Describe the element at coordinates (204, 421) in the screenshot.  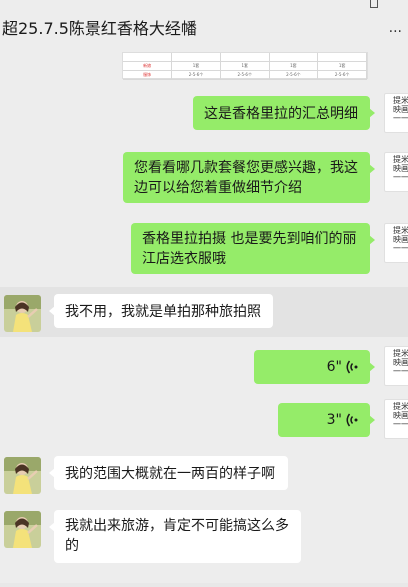
I see `message-row: 3" 提米 映画 一一` at that location.